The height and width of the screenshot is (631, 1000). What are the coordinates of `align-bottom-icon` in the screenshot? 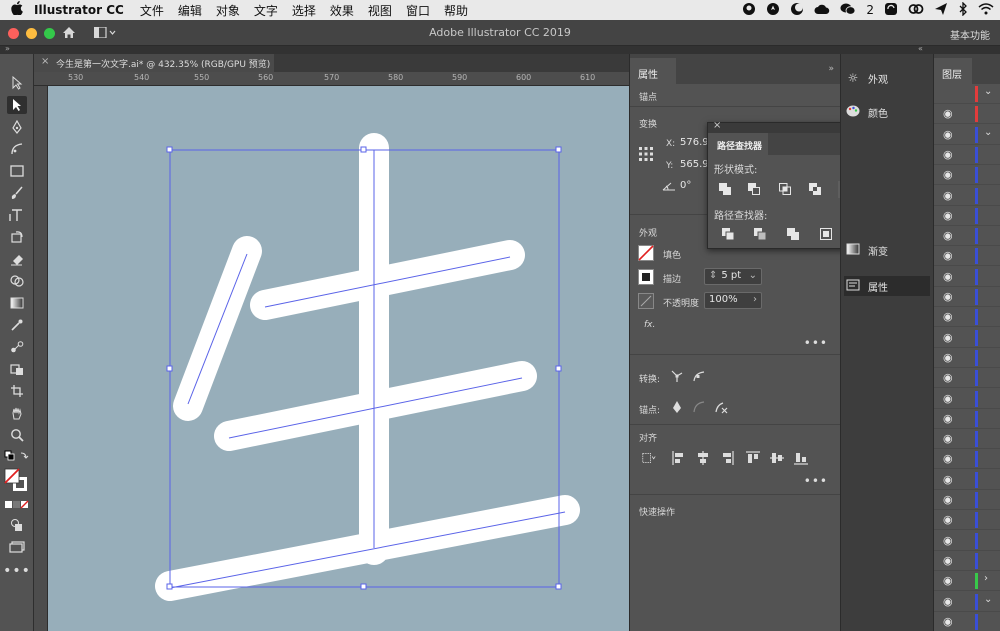 It's located at (801, 458).